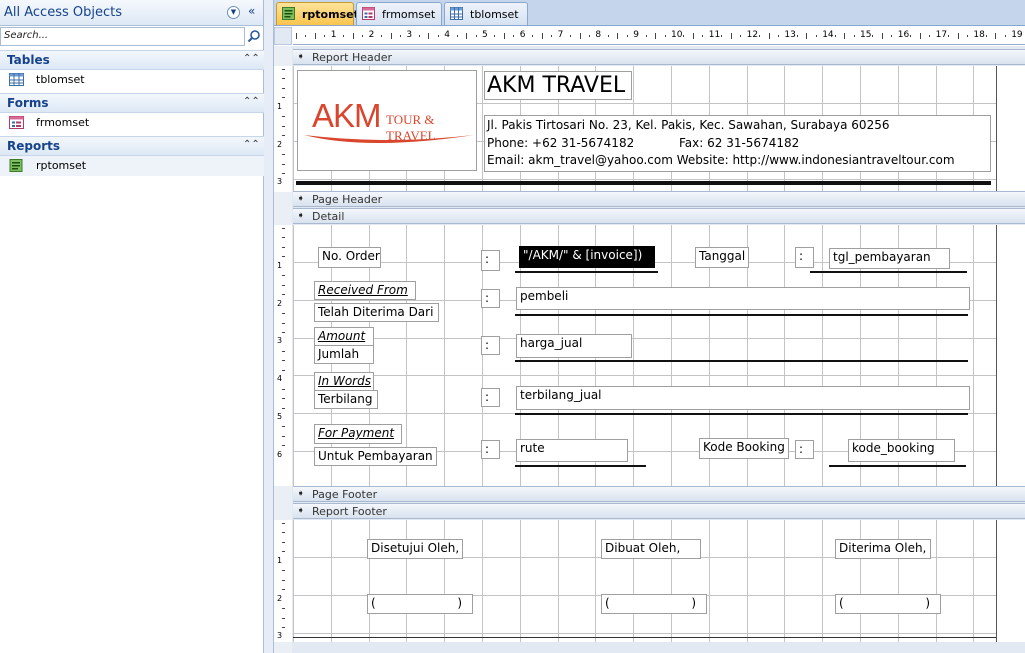 The width and height of the screenshot is (1025, 653). I want to click on section-bar-page-footer: ➧ Page Footer, so click(659, 494).